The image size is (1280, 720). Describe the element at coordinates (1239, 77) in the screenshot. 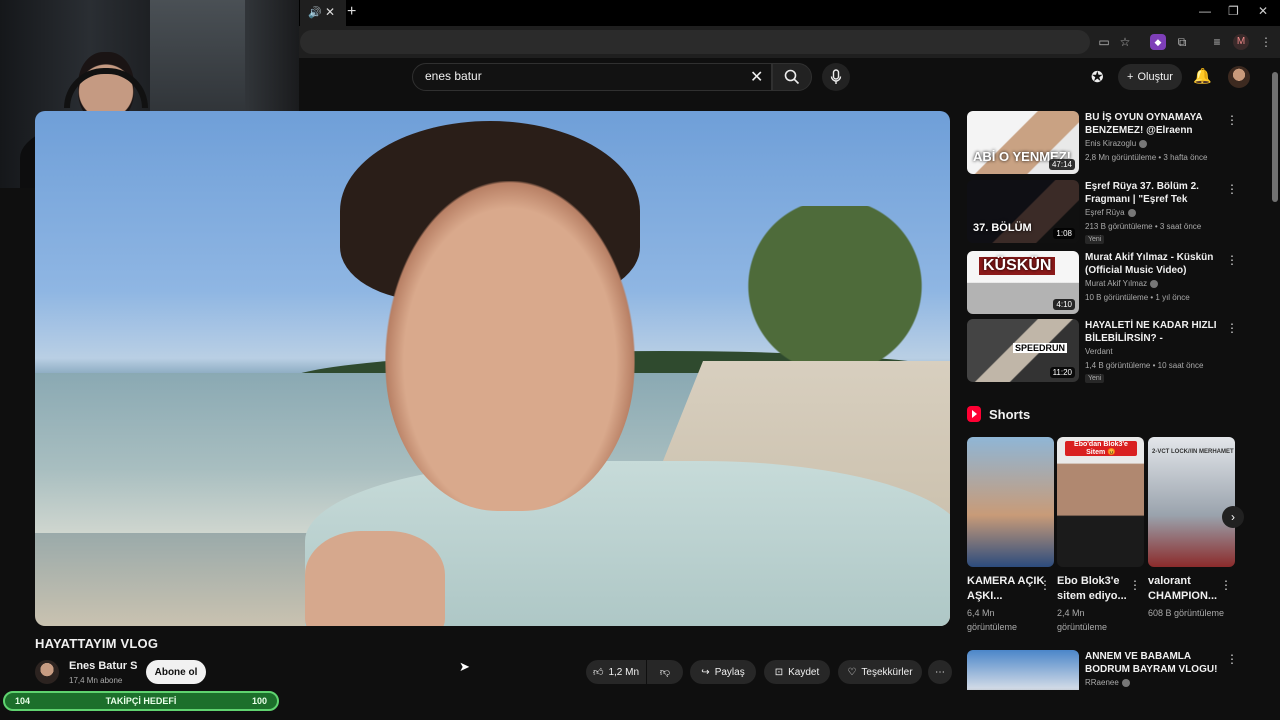

I see `user-avatar` at that location.